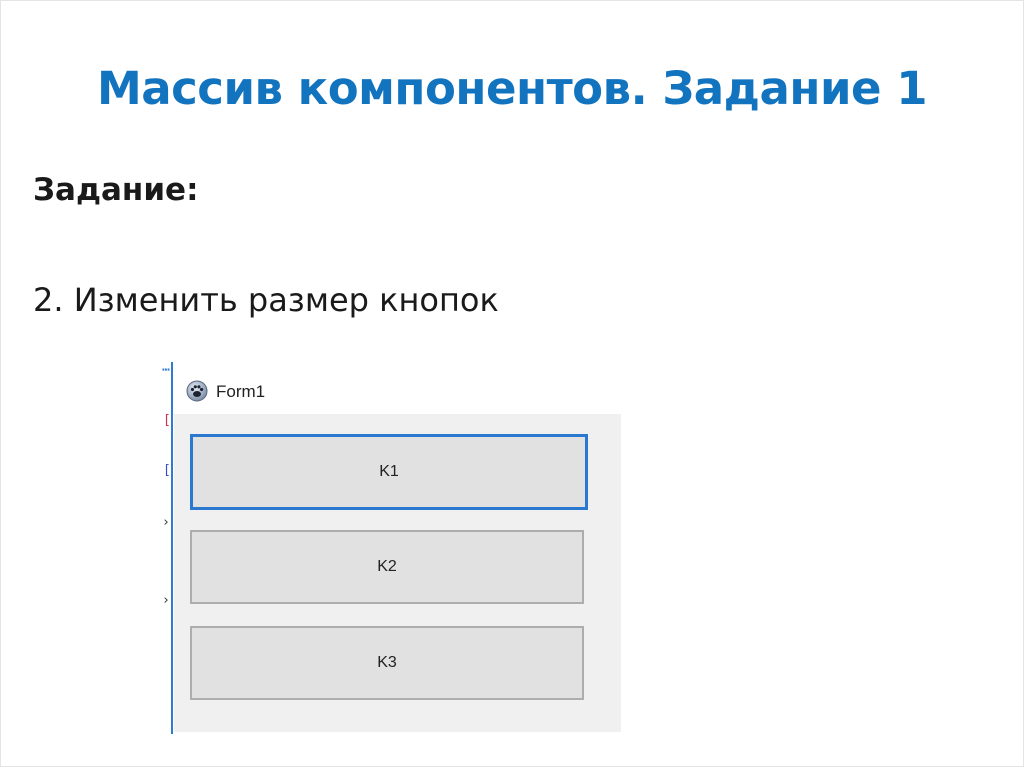 The width and height of the screenshot is (1024, 767). I want to click on ide-editor-gutter: ┅ [ [ › ›, so click(166, 548).